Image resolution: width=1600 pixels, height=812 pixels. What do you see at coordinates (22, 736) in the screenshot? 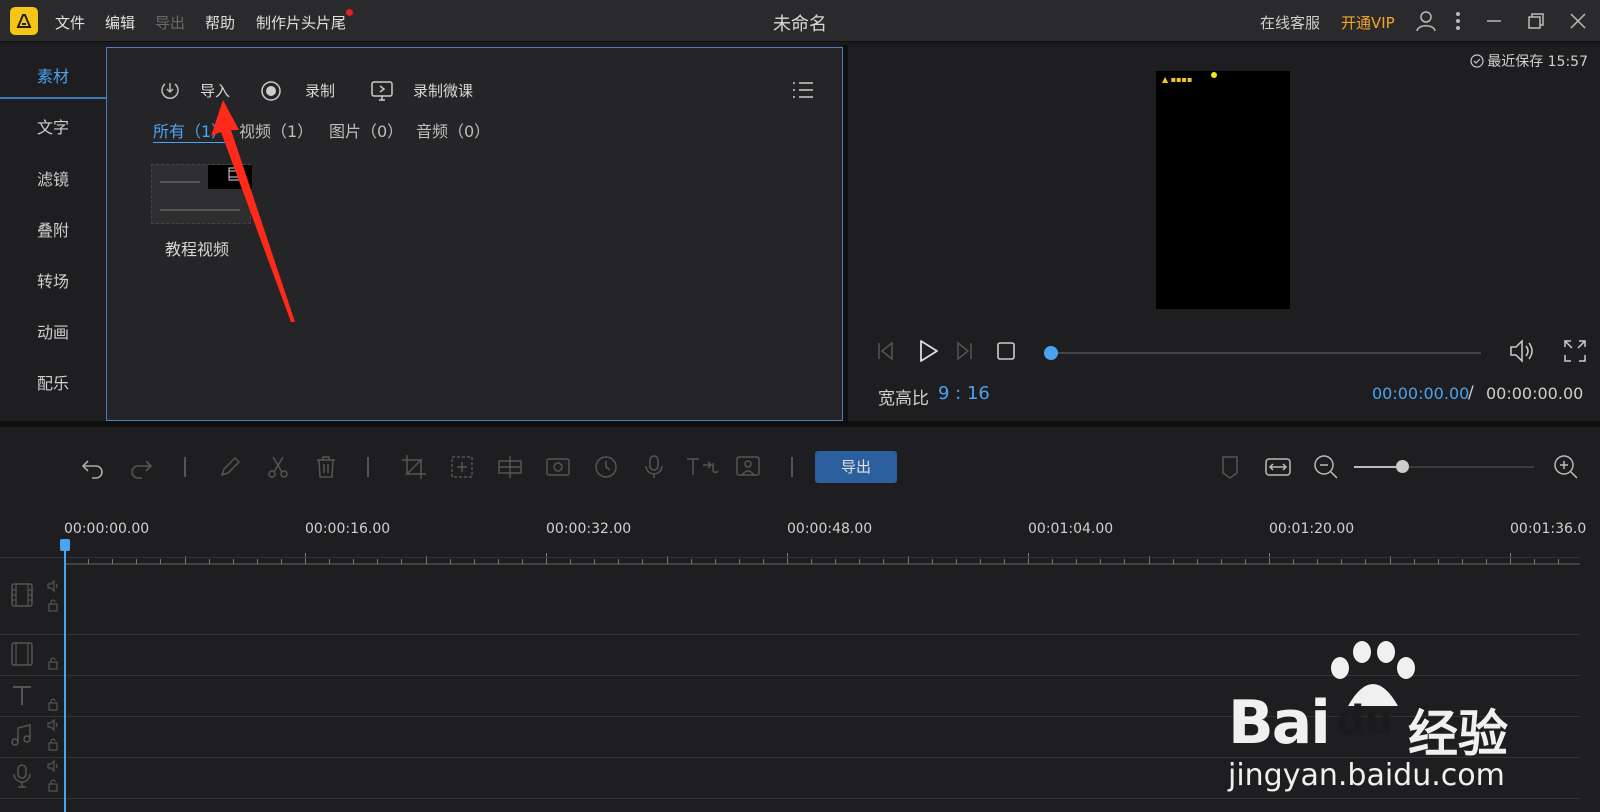
I see `music-track-icon` at bounding box center [22, 736].